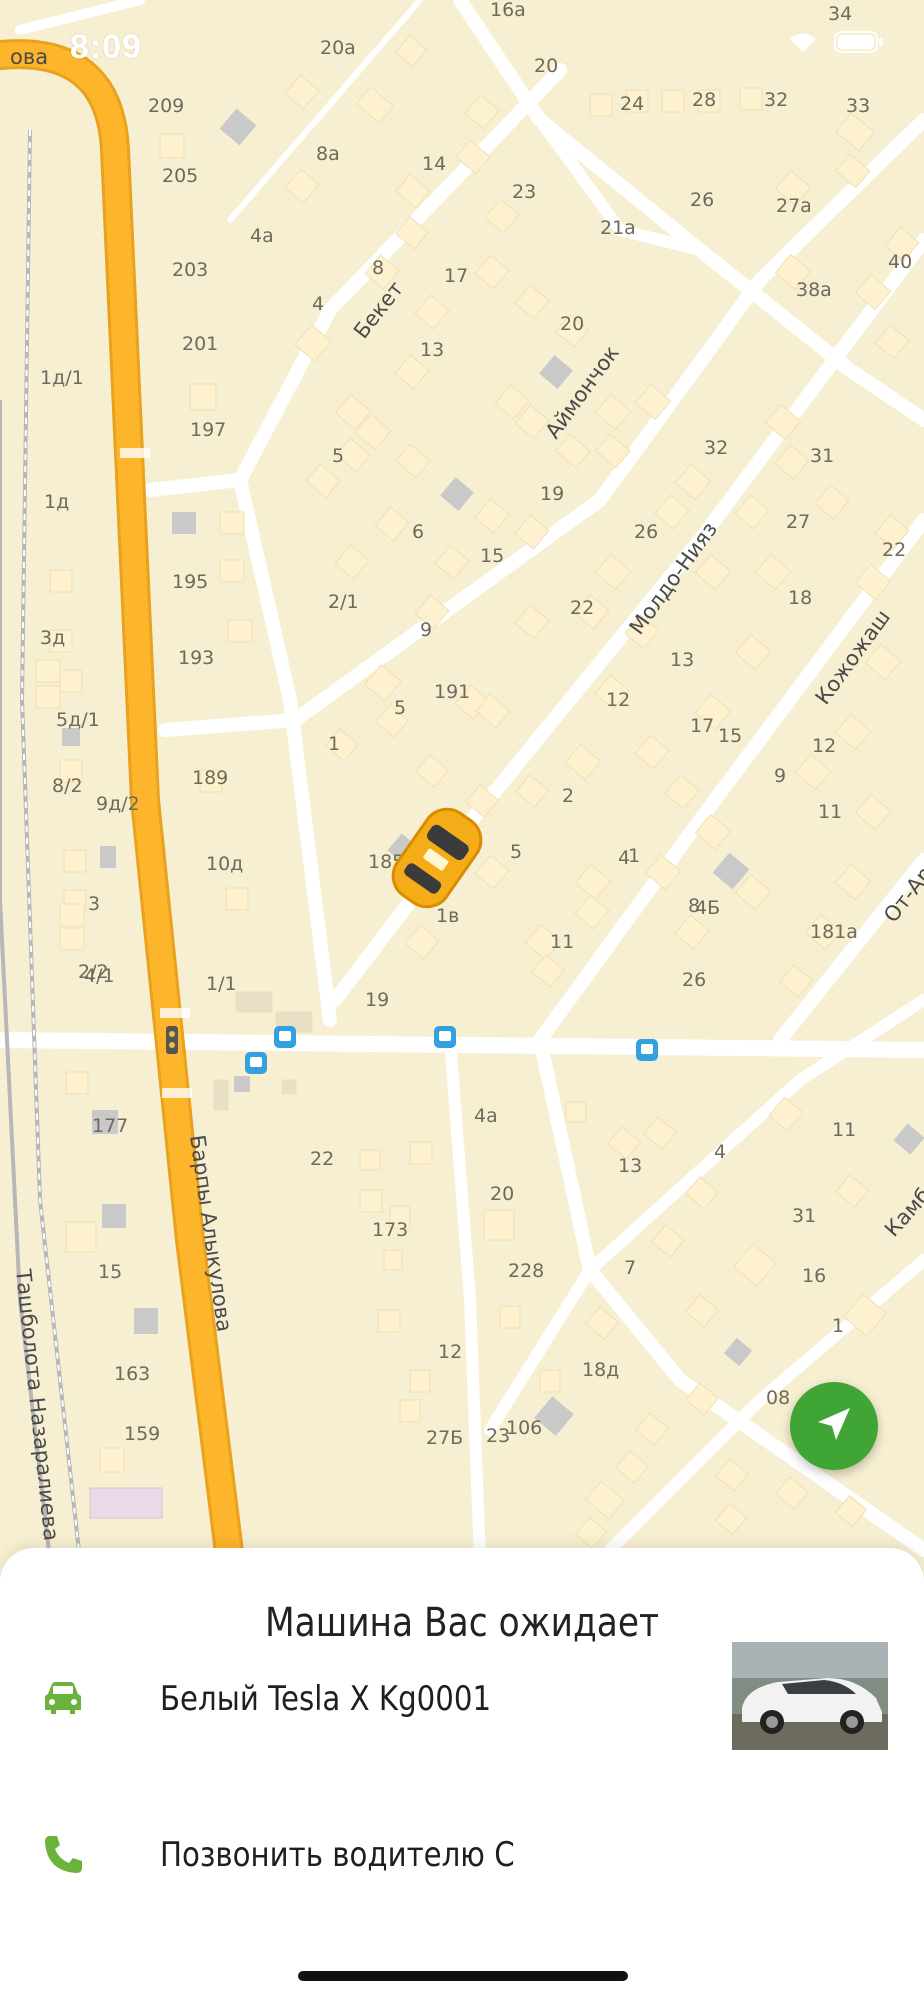 This screenshot has width=924, height=2000. I want to click on house-number-label: 14, so click(434, 164).